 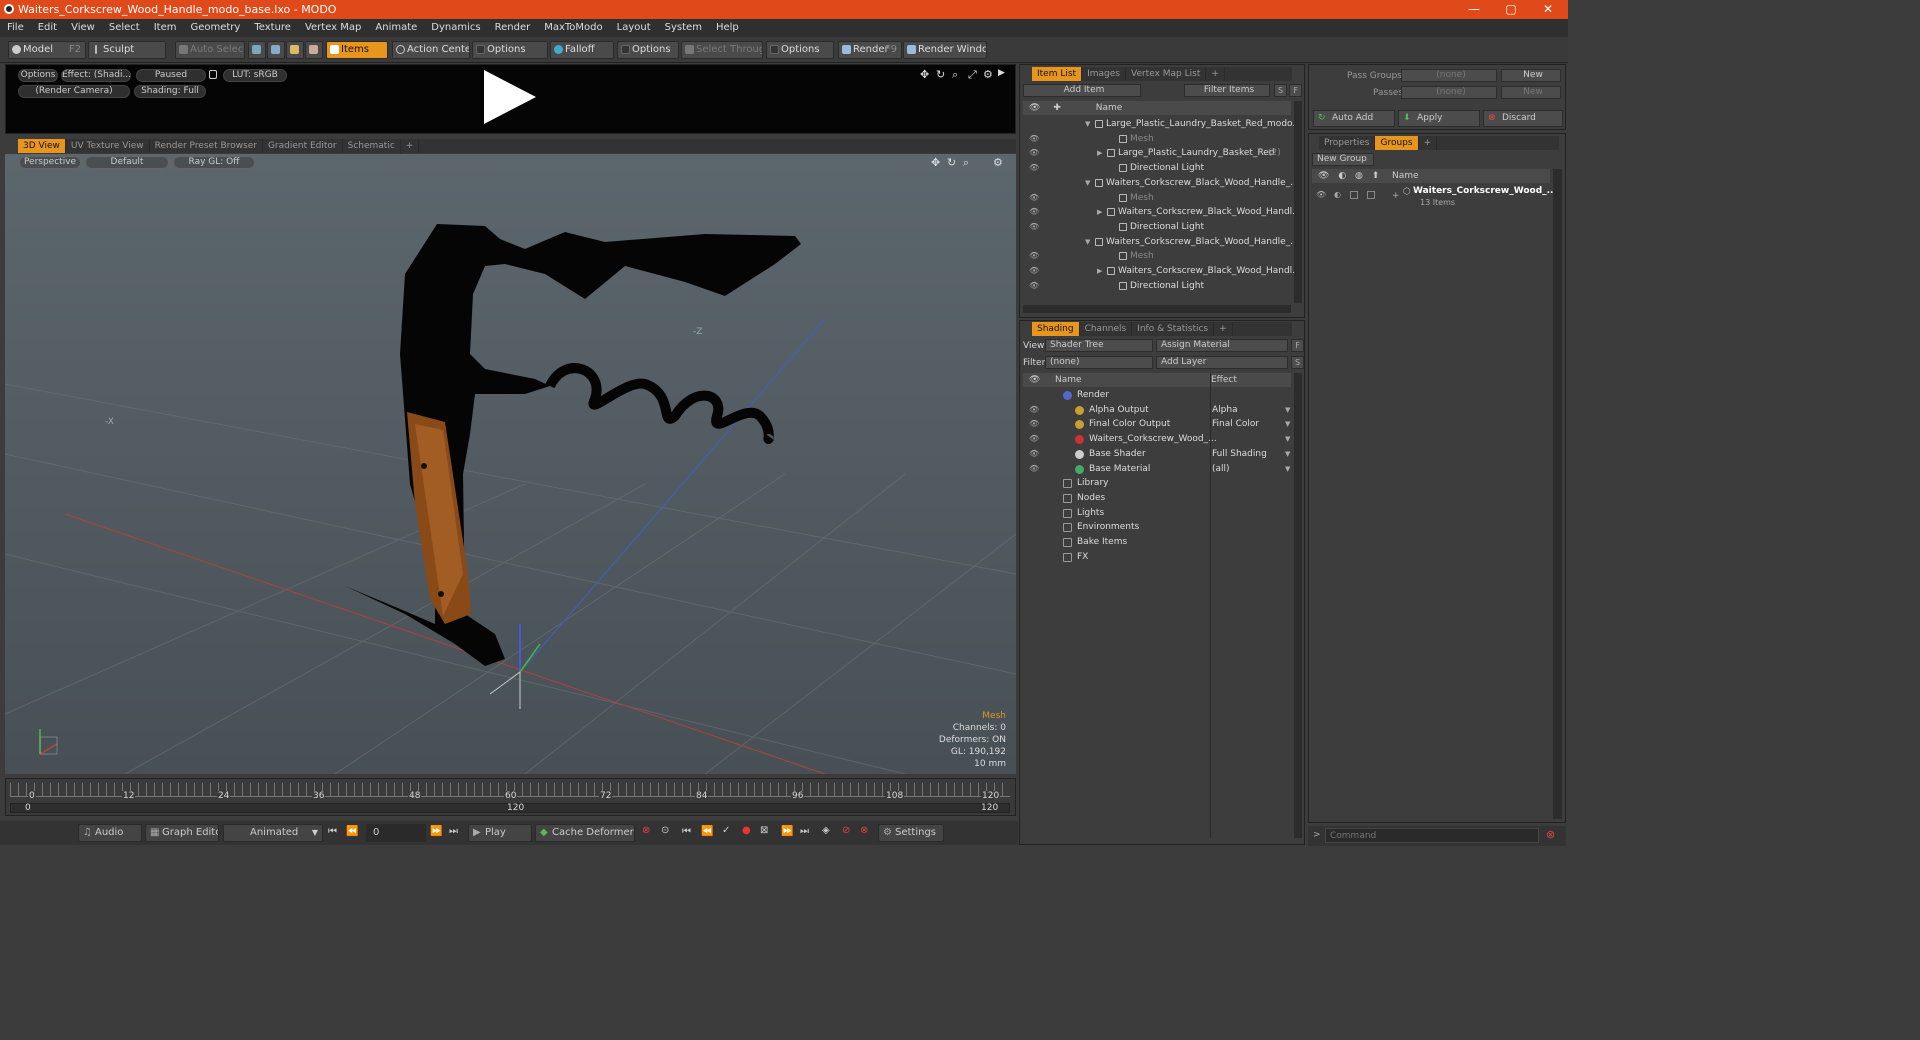 What do you see at coordinates (333, 28) in the screenshot?
I see `menu-vertex-map: Vertex Map` at bounding box center [333, 28].